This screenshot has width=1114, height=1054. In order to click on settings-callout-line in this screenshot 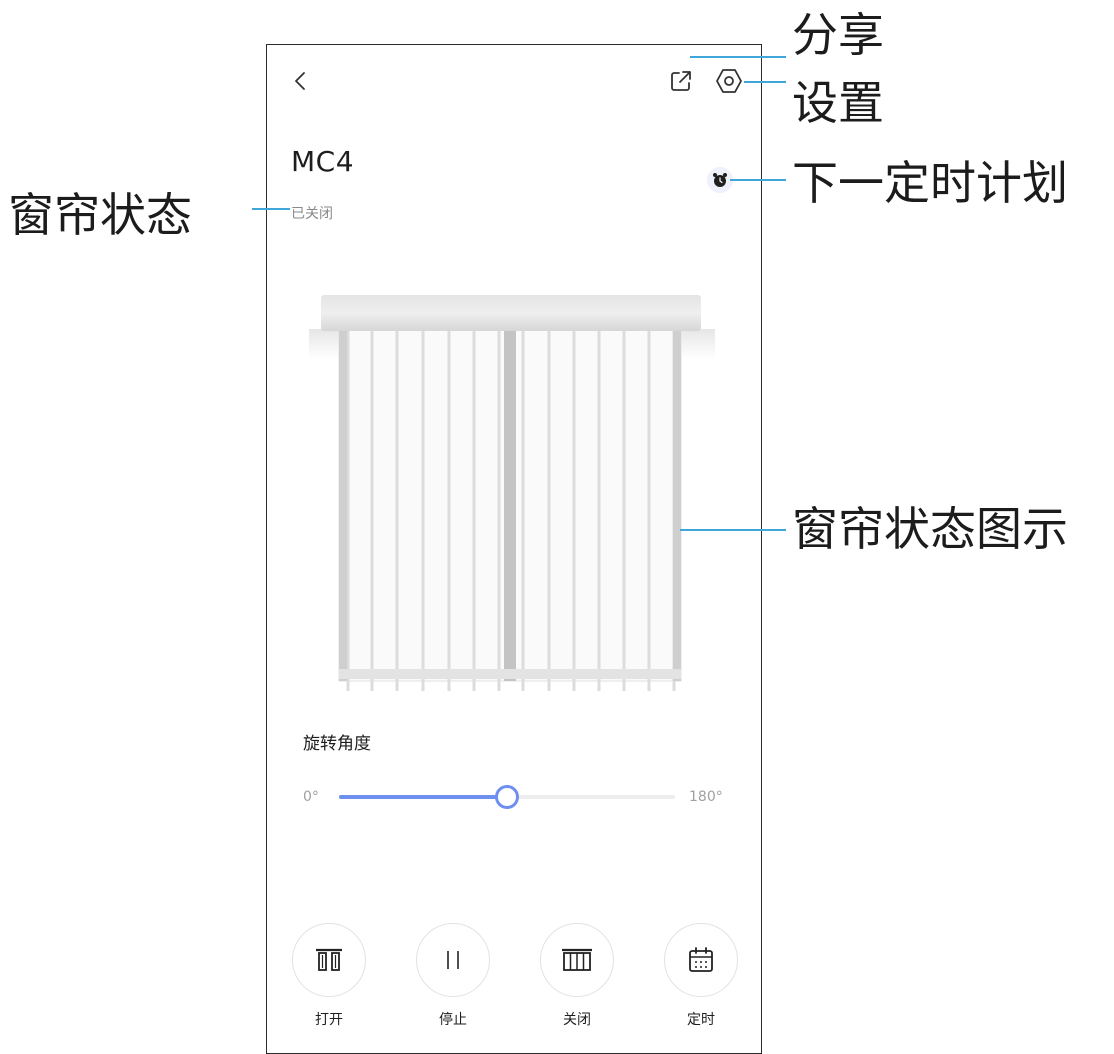, I will do `click(765, 82)`.